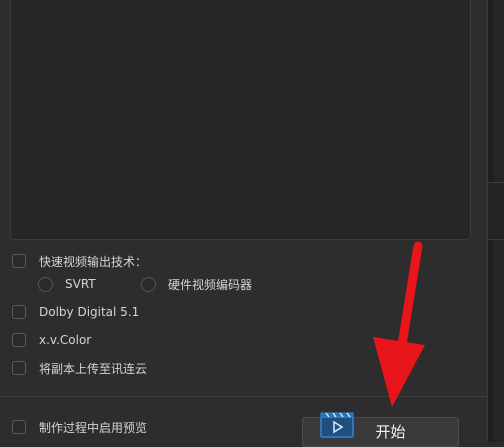 The width and height of the screenshot is (504, 447). What do you see at coordinates (496, 211) in the screenshot?
I see `scroll-handle` at bounding box center [496, 211].